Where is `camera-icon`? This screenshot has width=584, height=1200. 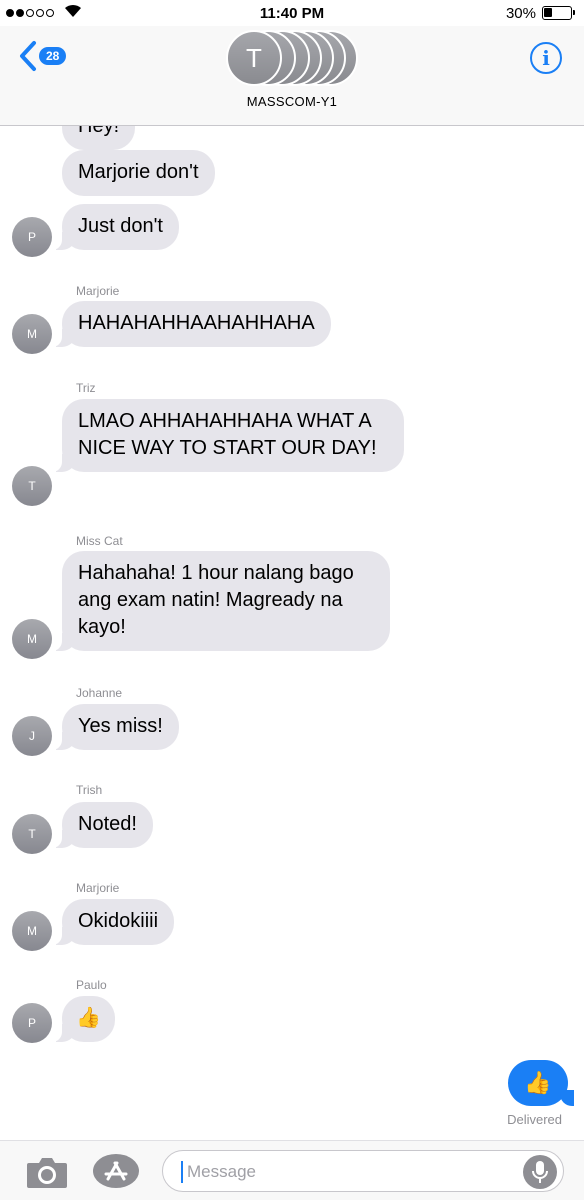
camera-icon is located at coordinates (47, 1172).